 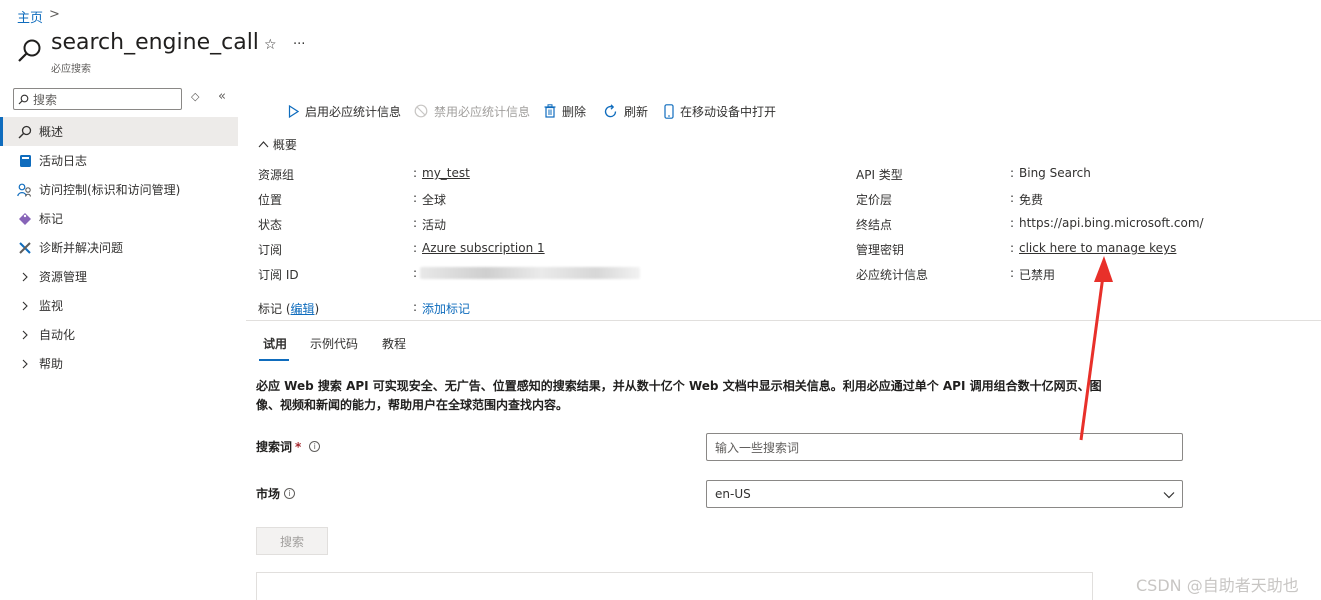 What do you see at coordinates (270, 225) in the screenshot?
I see `label-status: 状态` at bounding box center [270, 225].